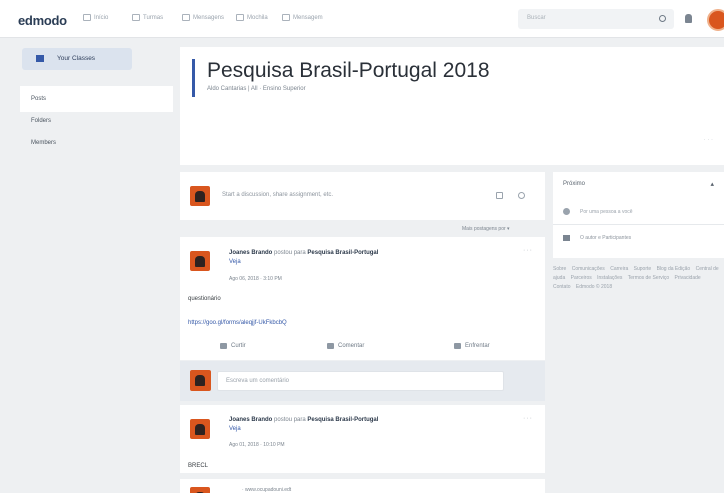  I want to click on edmodo-logo: edmodo, so click(42, 20).